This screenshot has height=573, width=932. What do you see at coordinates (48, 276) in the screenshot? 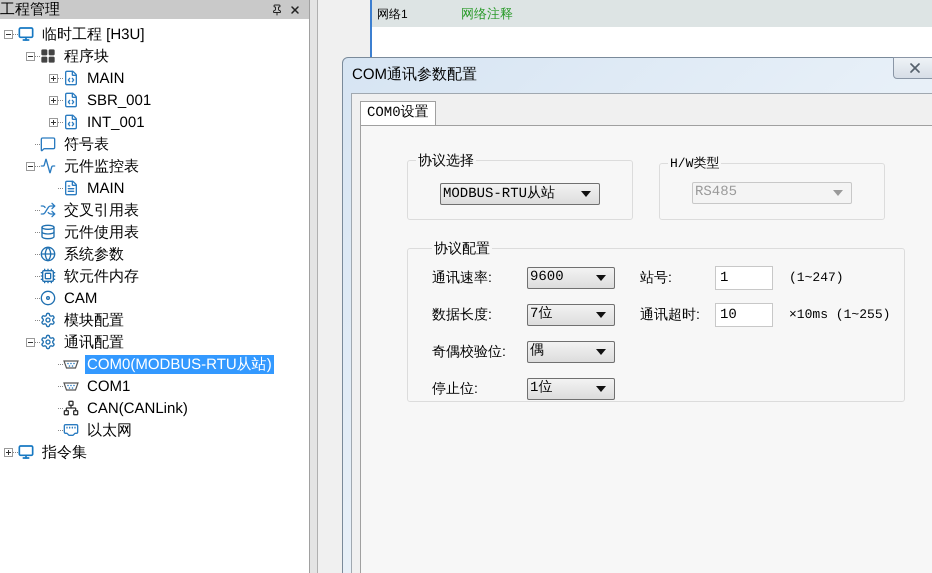
I see `chip-icon` at bounding box center [48, 276].